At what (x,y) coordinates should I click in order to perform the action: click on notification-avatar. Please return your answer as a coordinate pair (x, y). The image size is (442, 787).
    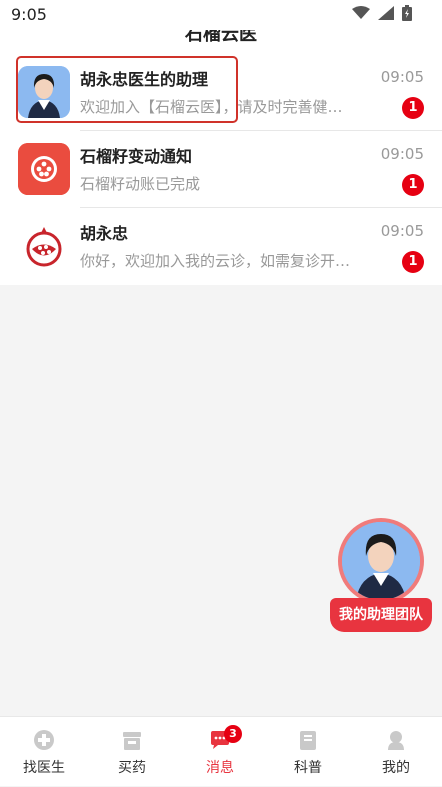
    Looking at the image, I should click on (44, 169).